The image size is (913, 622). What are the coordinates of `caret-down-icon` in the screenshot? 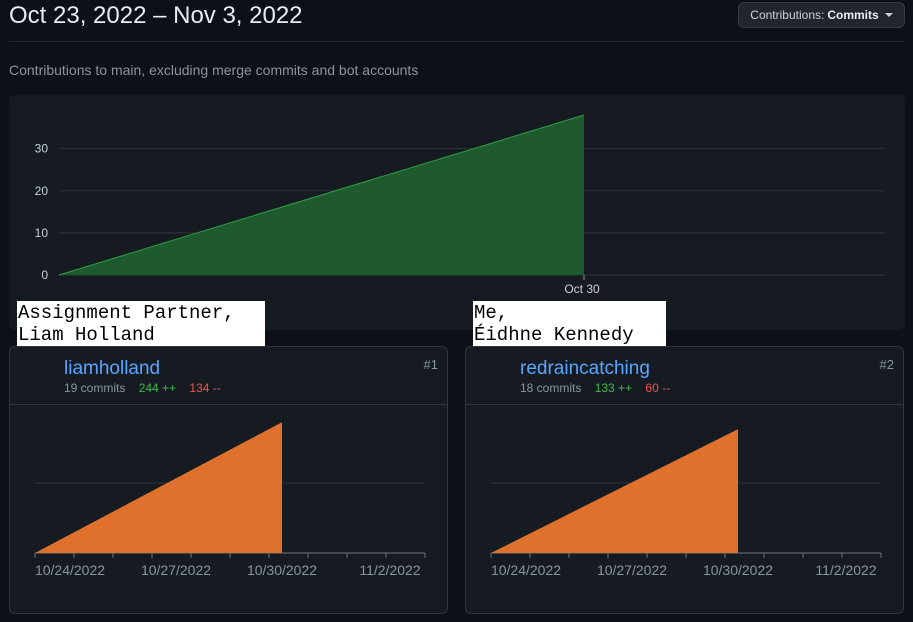 It's located at (888, 15).